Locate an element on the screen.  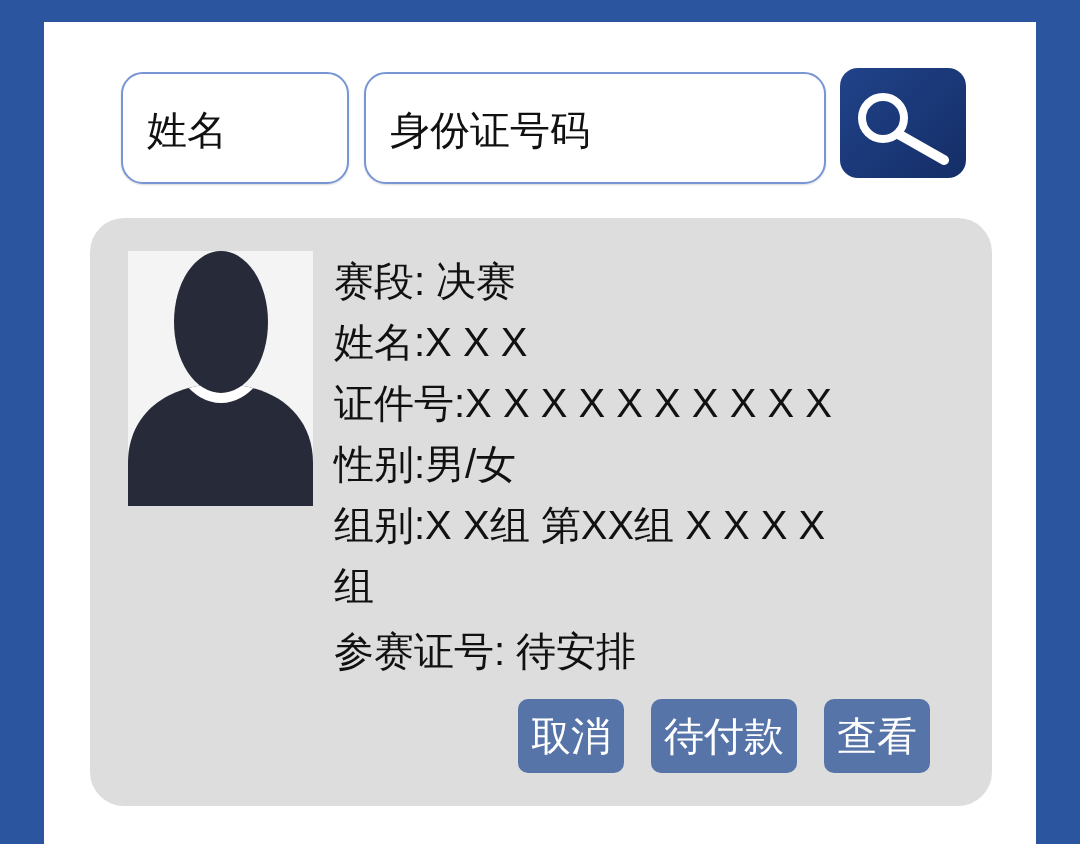
person-silhouette-icon is located at coordinates (220, 378).